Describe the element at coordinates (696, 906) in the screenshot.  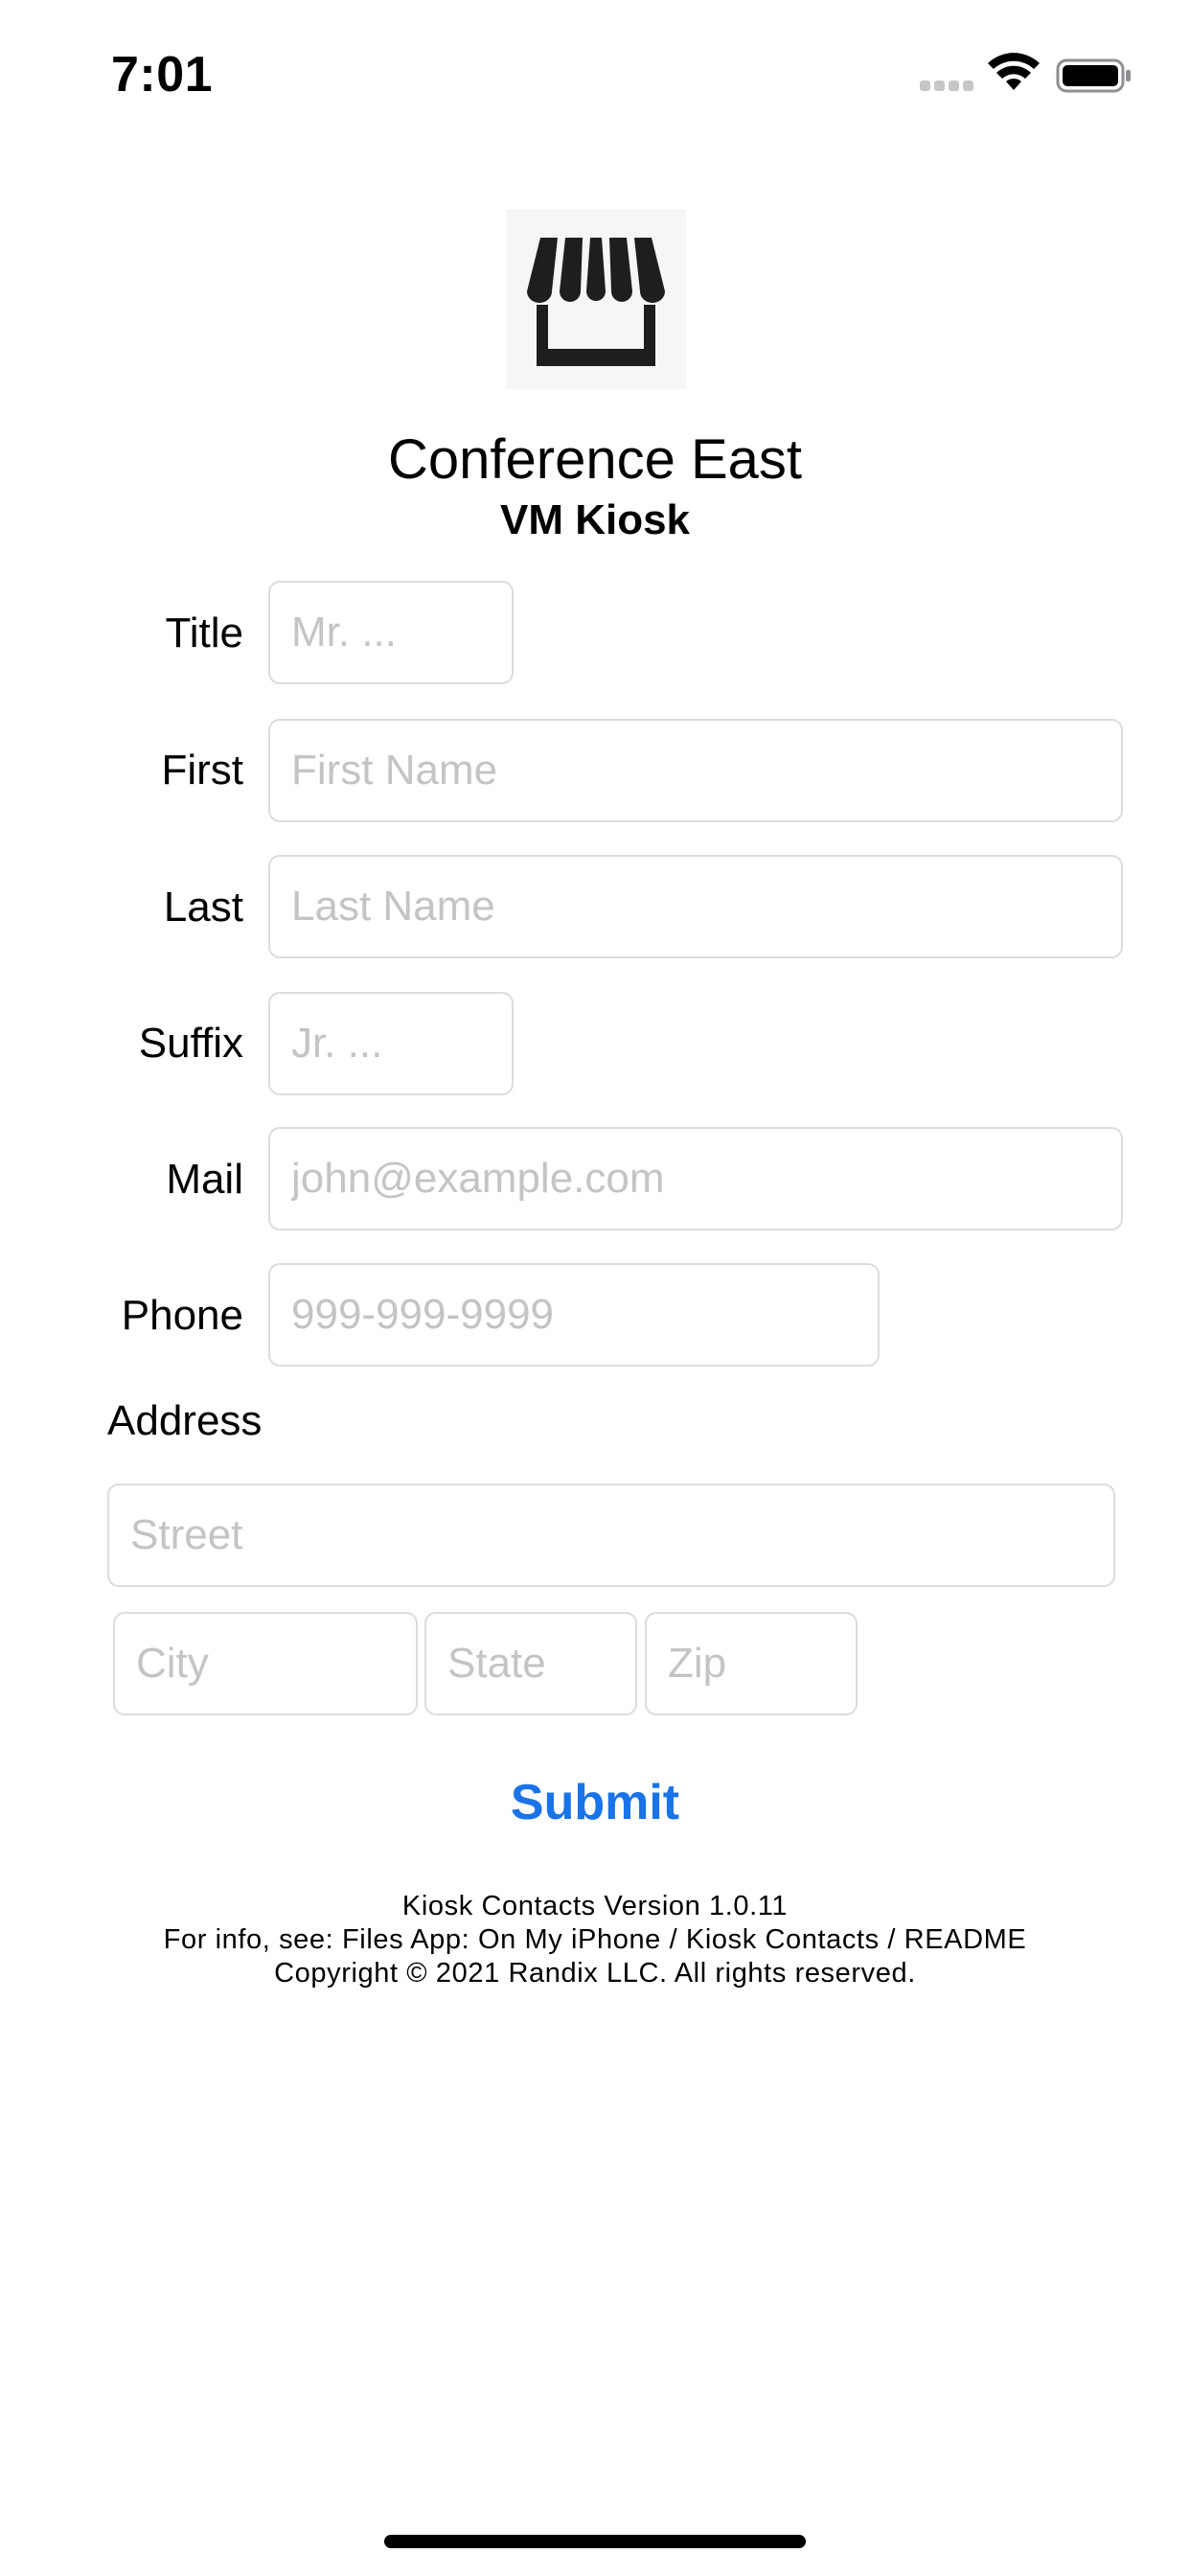
I see `last-name-input` at that location.